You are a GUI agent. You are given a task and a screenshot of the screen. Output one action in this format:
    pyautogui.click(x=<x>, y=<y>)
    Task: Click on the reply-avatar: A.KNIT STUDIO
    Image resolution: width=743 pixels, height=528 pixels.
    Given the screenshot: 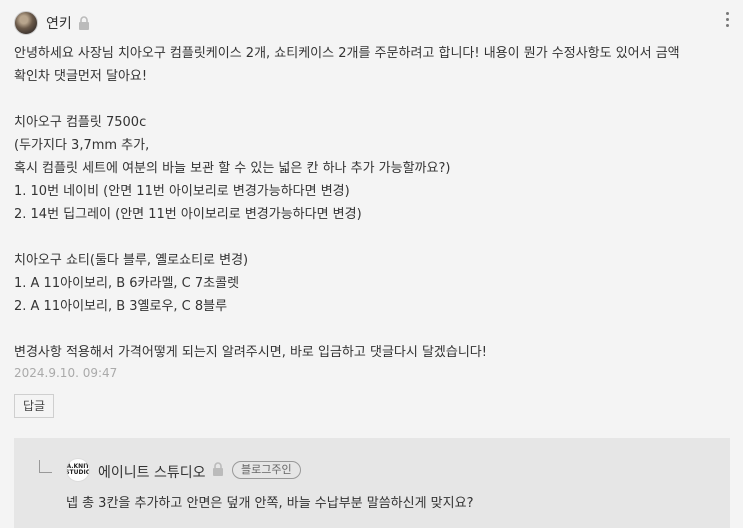 What is the action you would take?
    pyautogui.click(x=78, y=470)
    